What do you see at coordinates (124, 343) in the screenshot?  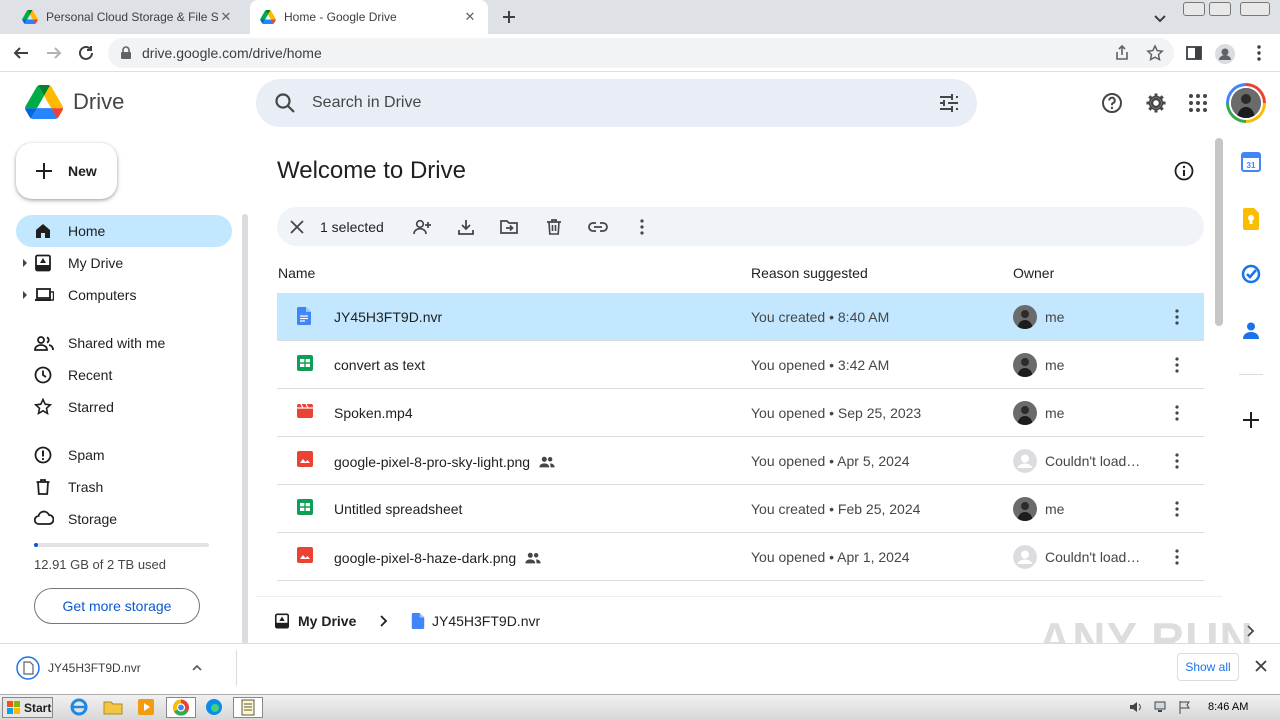 I see `sidebar-item-shared-with-me: Shared with me` at bounding box center [124, 343].